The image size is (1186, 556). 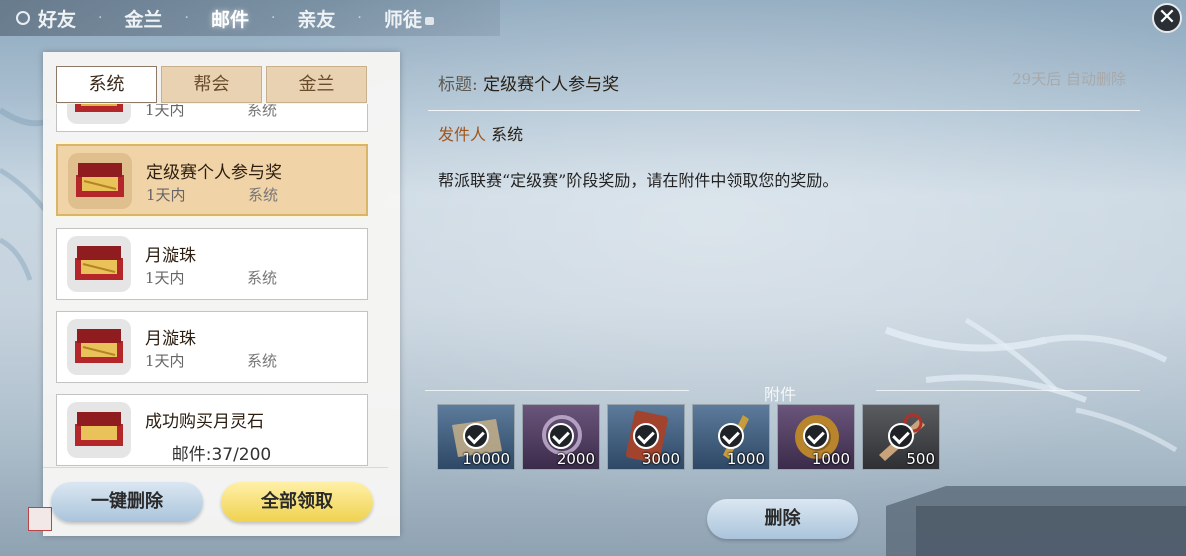 I want to click on mail-title: 定级赛个人参与奖, so click(x=214, y=173).